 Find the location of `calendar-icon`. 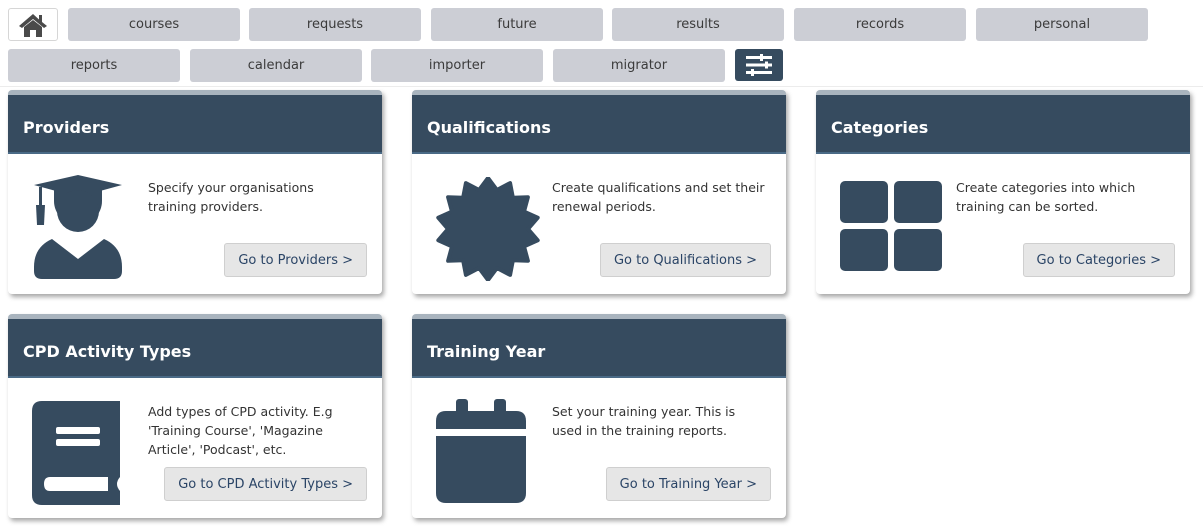

calendar-icon is located at coordinates (481, 451).